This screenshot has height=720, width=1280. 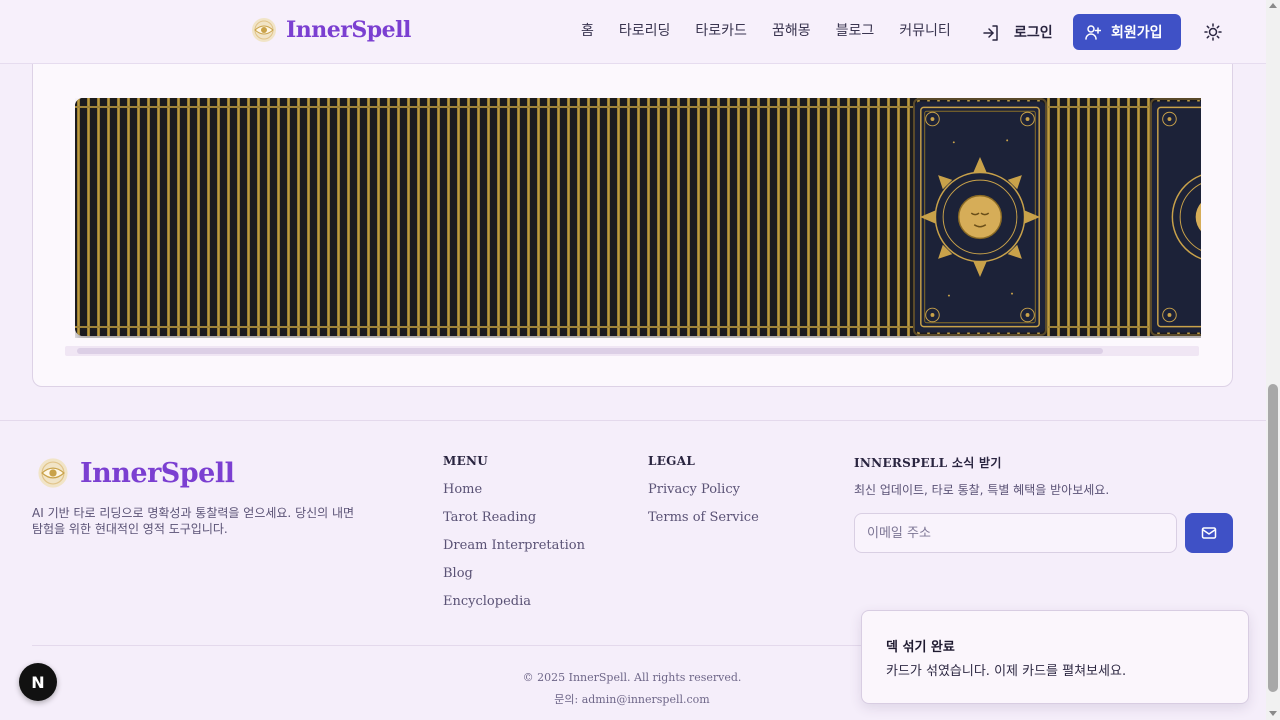 I want to click on nav-community: 커뮤니티, so click(x=925, y=30).